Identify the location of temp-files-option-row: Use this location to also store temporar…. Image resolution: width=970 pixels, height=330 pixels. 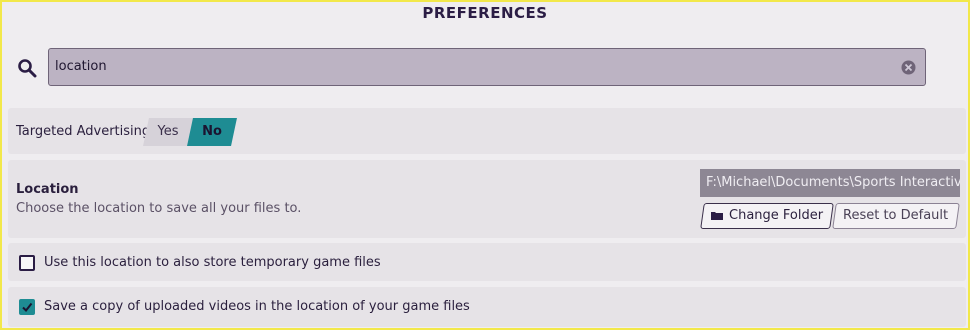
(487, 262).